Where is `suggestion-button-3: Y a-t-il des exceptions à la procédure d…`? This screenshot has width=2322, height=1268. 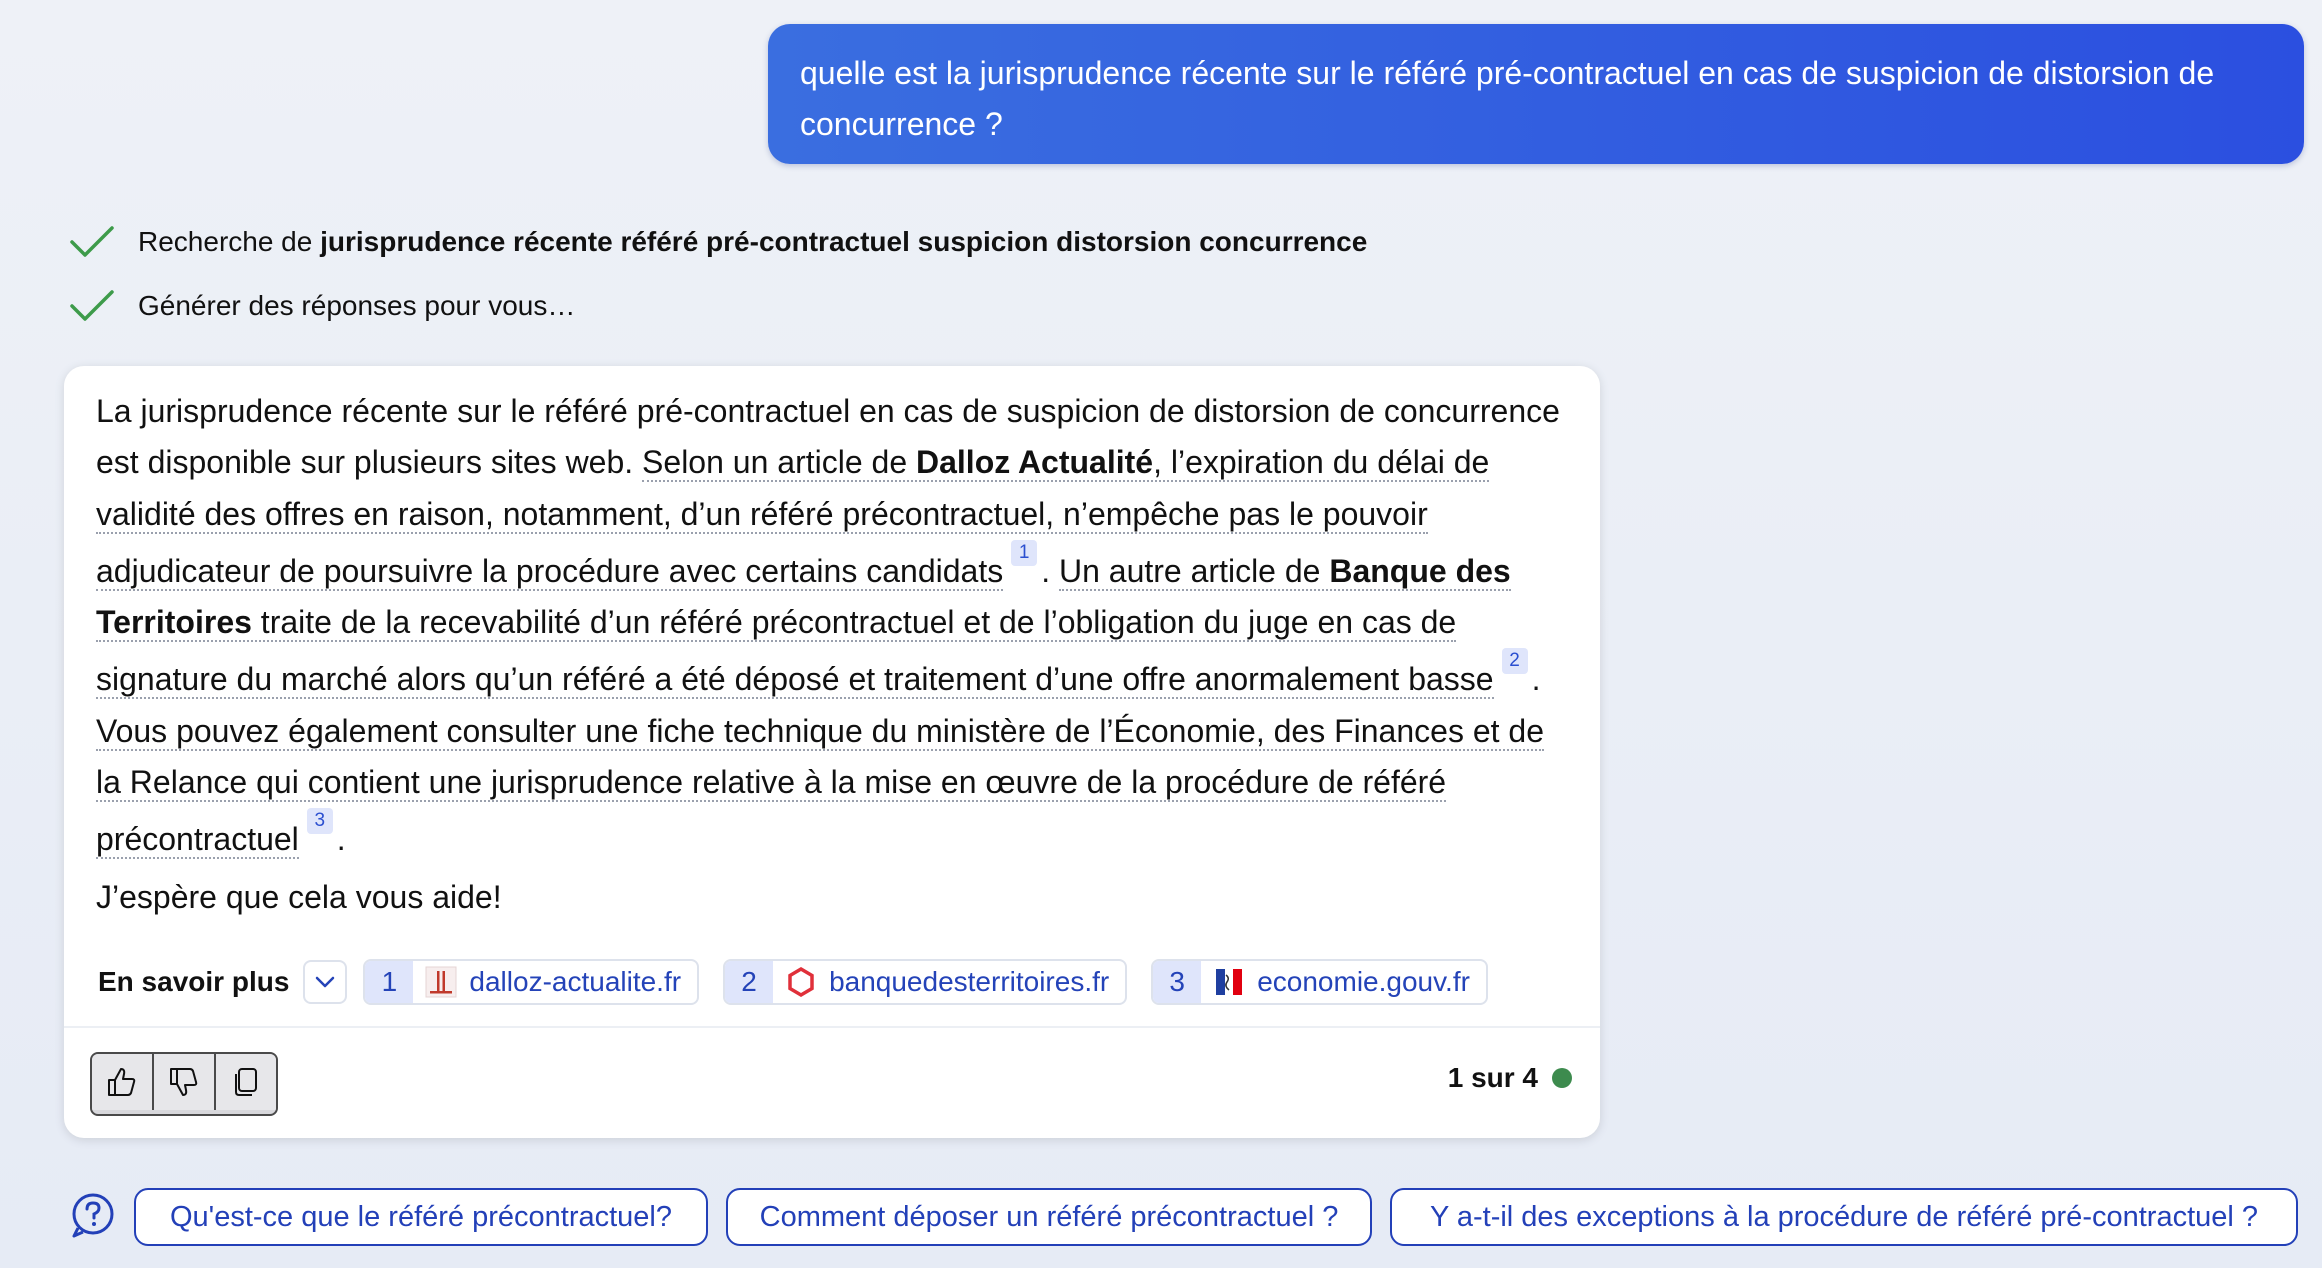
suggestion-button-3: Y a-t-il des exceptions à la procédure d… is located at coordinates (1844, 1217).